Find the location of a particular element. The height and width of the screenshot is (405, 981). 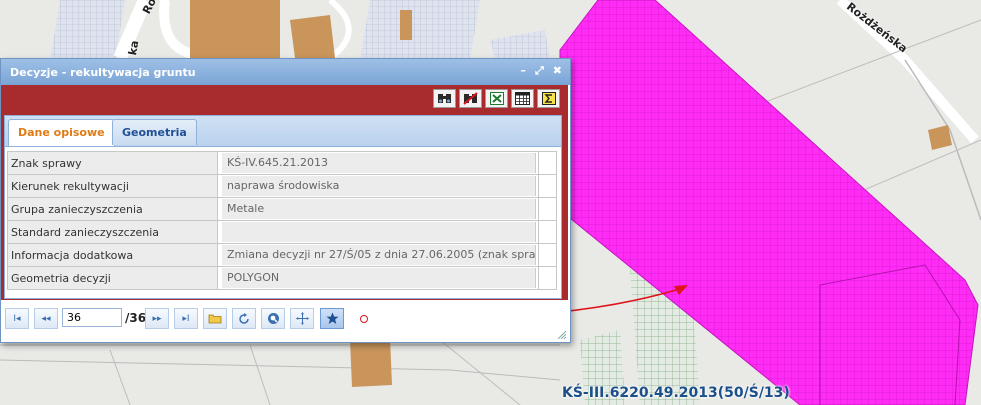

record-total: /36 is located at coordinates (136, 318).